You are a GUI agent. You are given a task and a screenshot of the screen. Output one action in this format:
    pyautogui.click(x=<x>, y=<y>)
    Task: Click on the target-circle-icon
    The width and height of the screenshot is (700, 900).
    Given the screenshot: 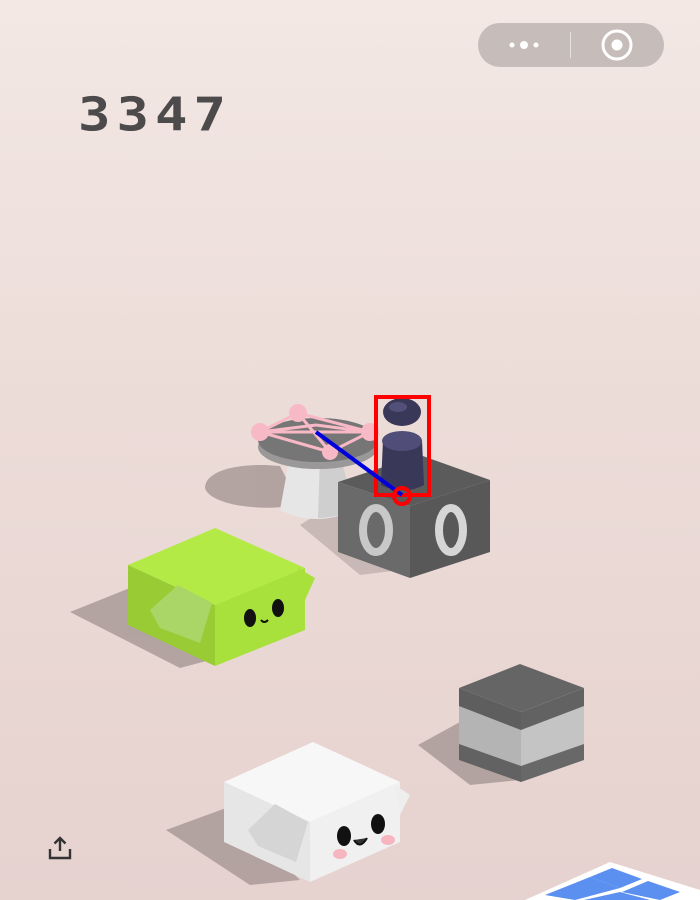 What is the action you would take?
    pyautogui.click(x=617, y=45)
    